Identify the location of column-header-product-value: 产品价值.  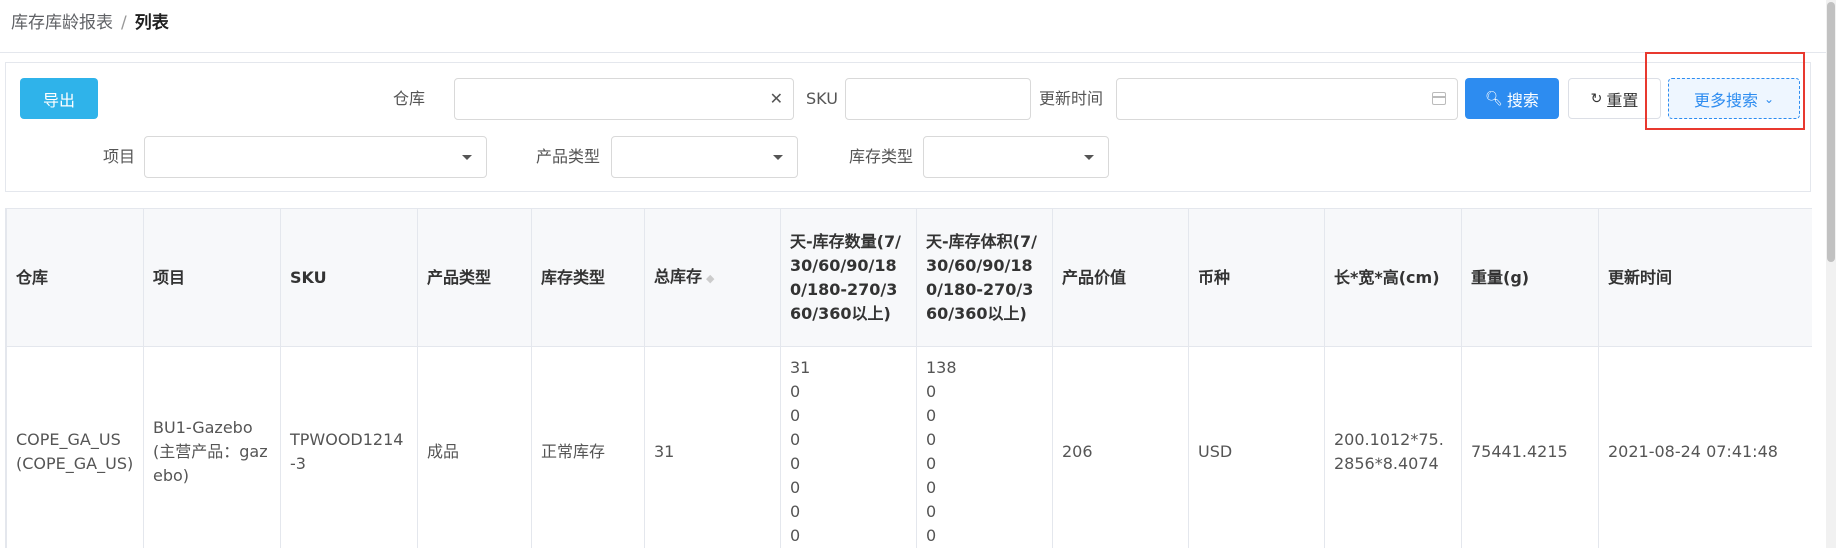
(1120, 277).